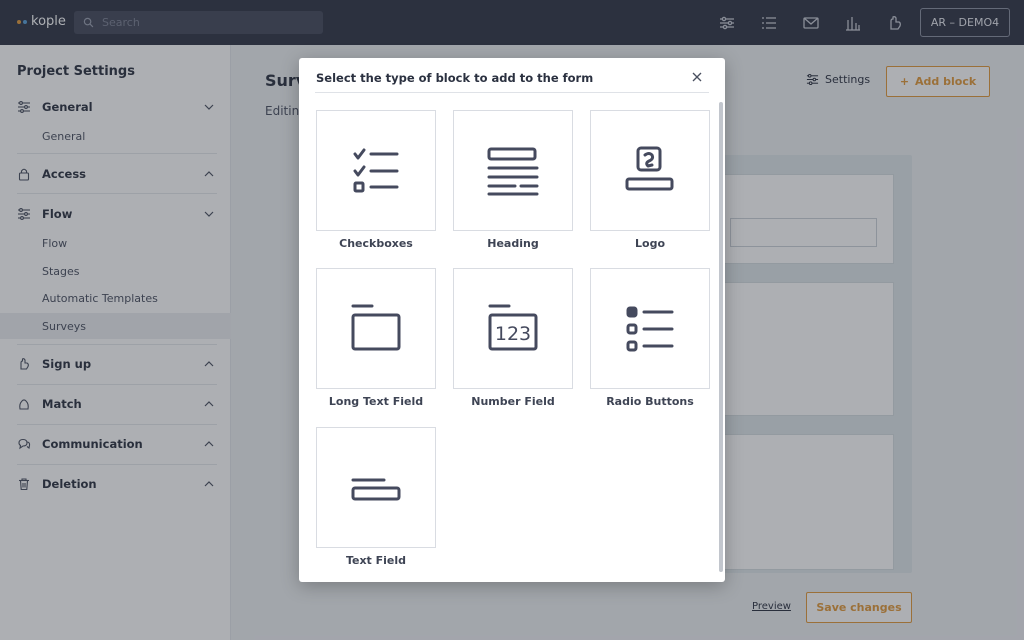 This screenshot has width=1024, height=640. I want to click on block-tile-number-field: 123, so click(513, 328).